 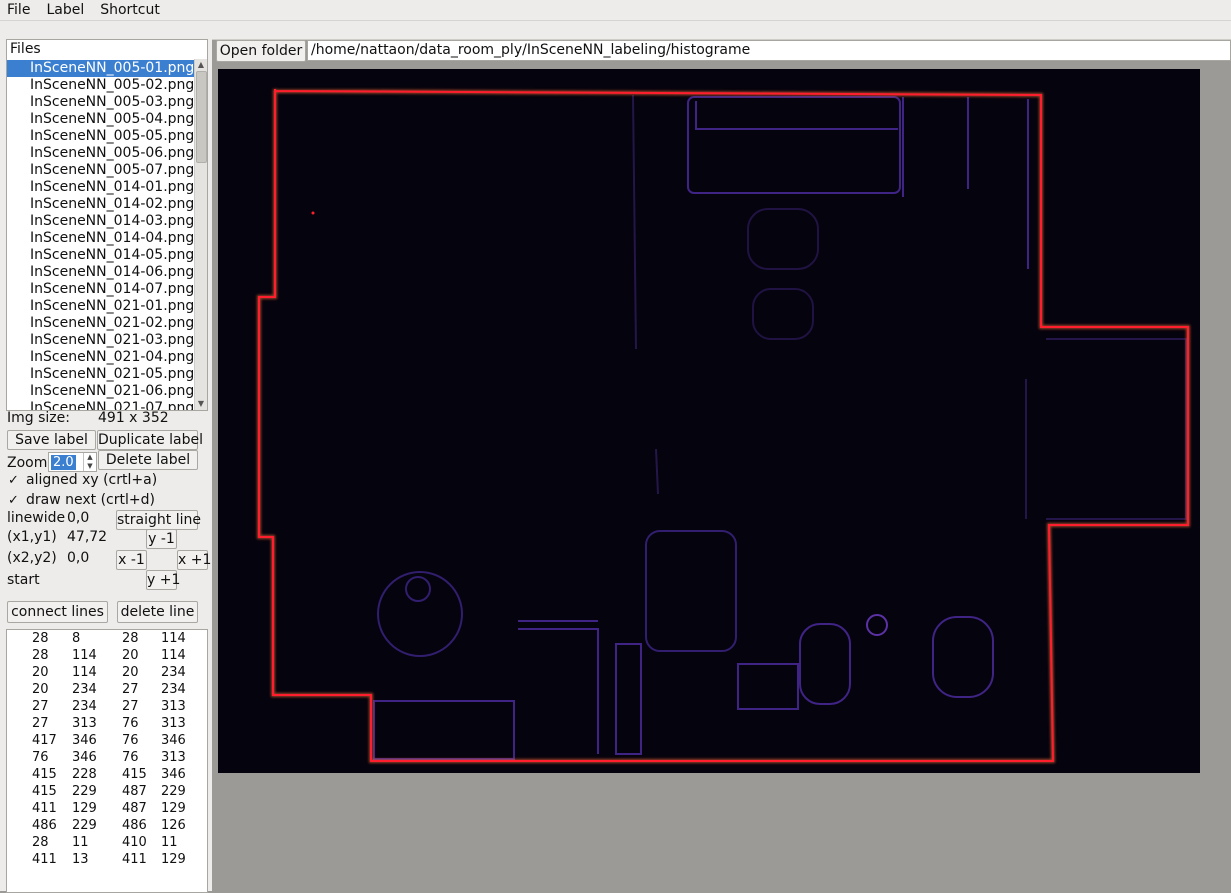 I want to click on spin-arrows-icon: ▲ ▼, so click(x=89, y=462).